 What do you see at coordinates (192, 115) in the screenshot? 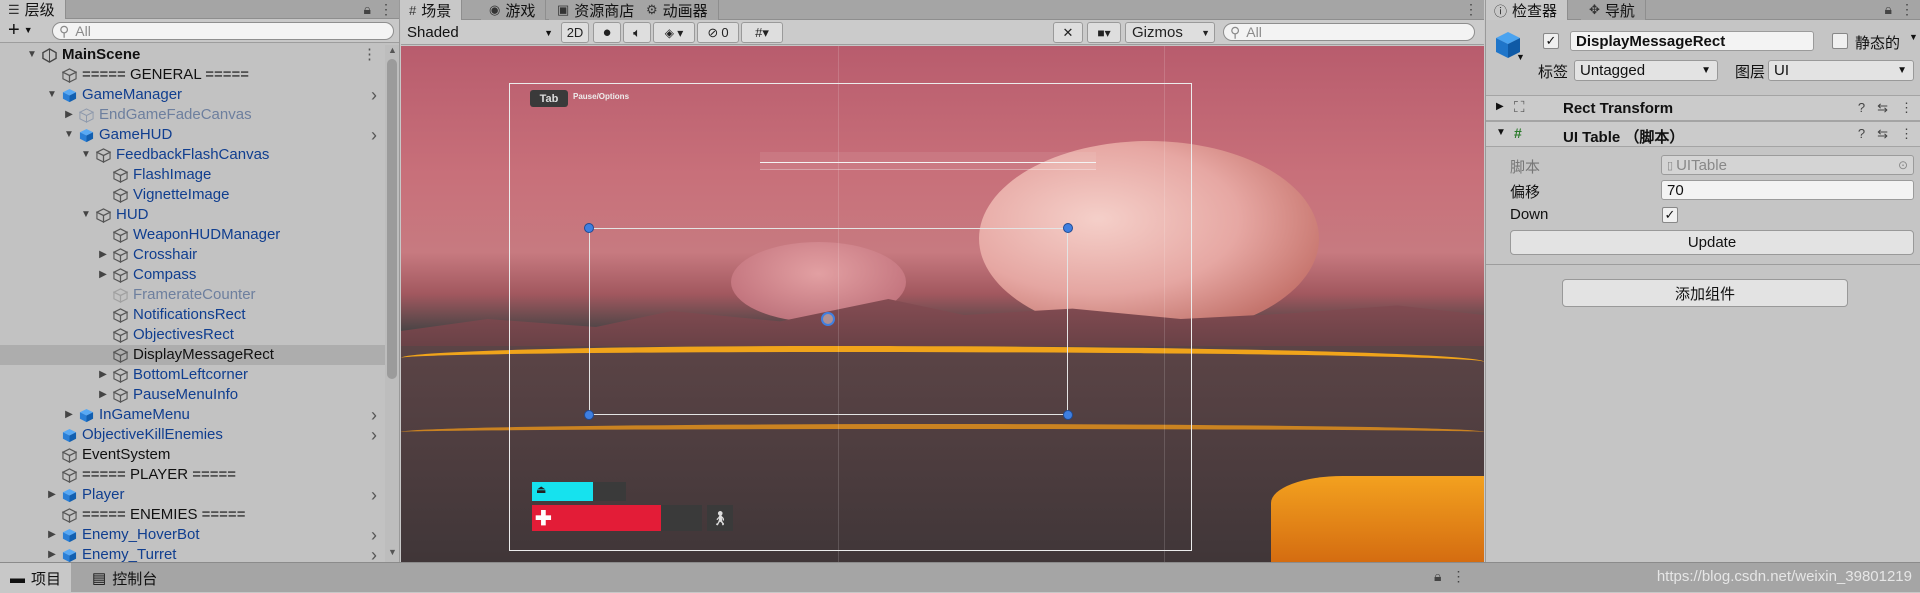
I see `hierarchy-item: ▶ EndGameFadeCanvas` at bounding box center [192, 115].